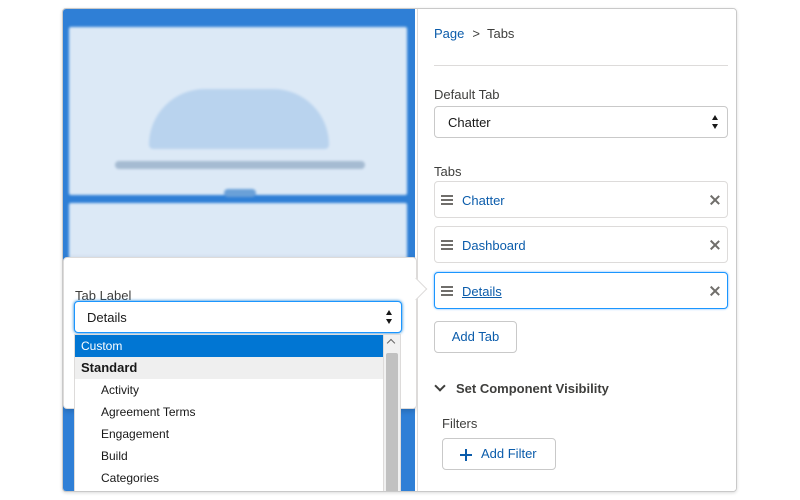 The image size is (800, 500). I want to click on blurred-card, so click(238, 112).